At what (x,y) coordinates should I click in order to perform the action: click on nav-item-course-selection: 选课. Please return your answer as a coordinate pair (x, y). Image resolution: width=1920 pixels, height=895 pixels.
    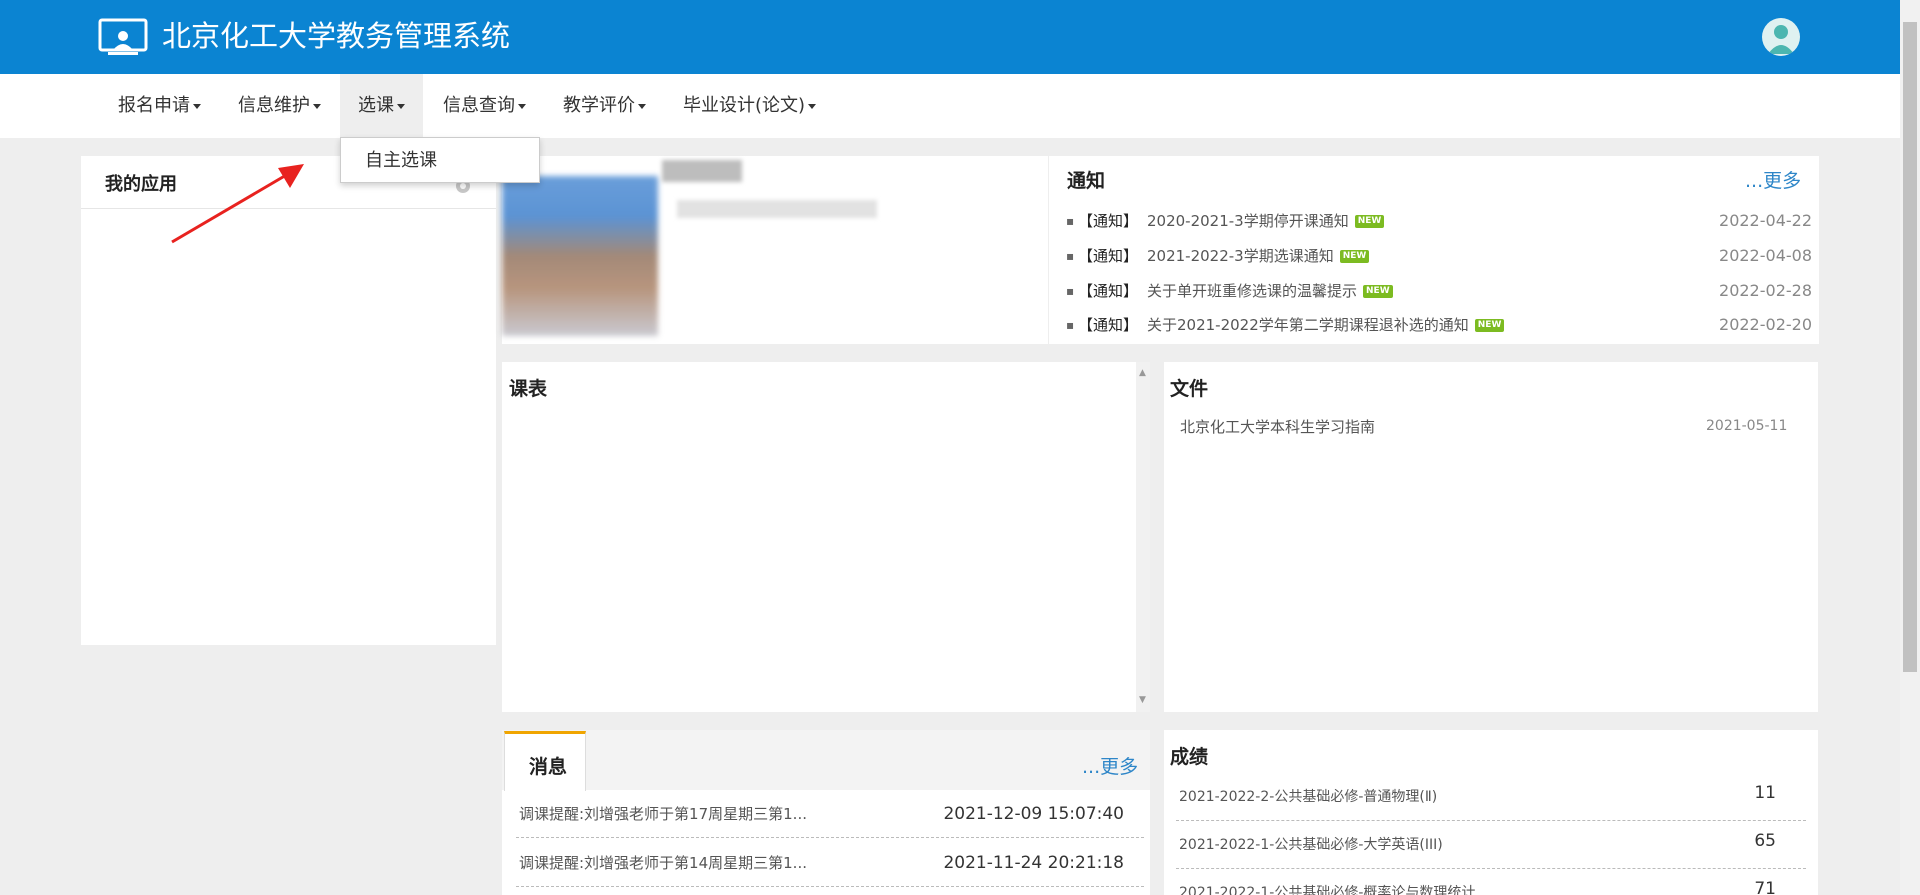
    Looking at the image, I should click on (381, 106).